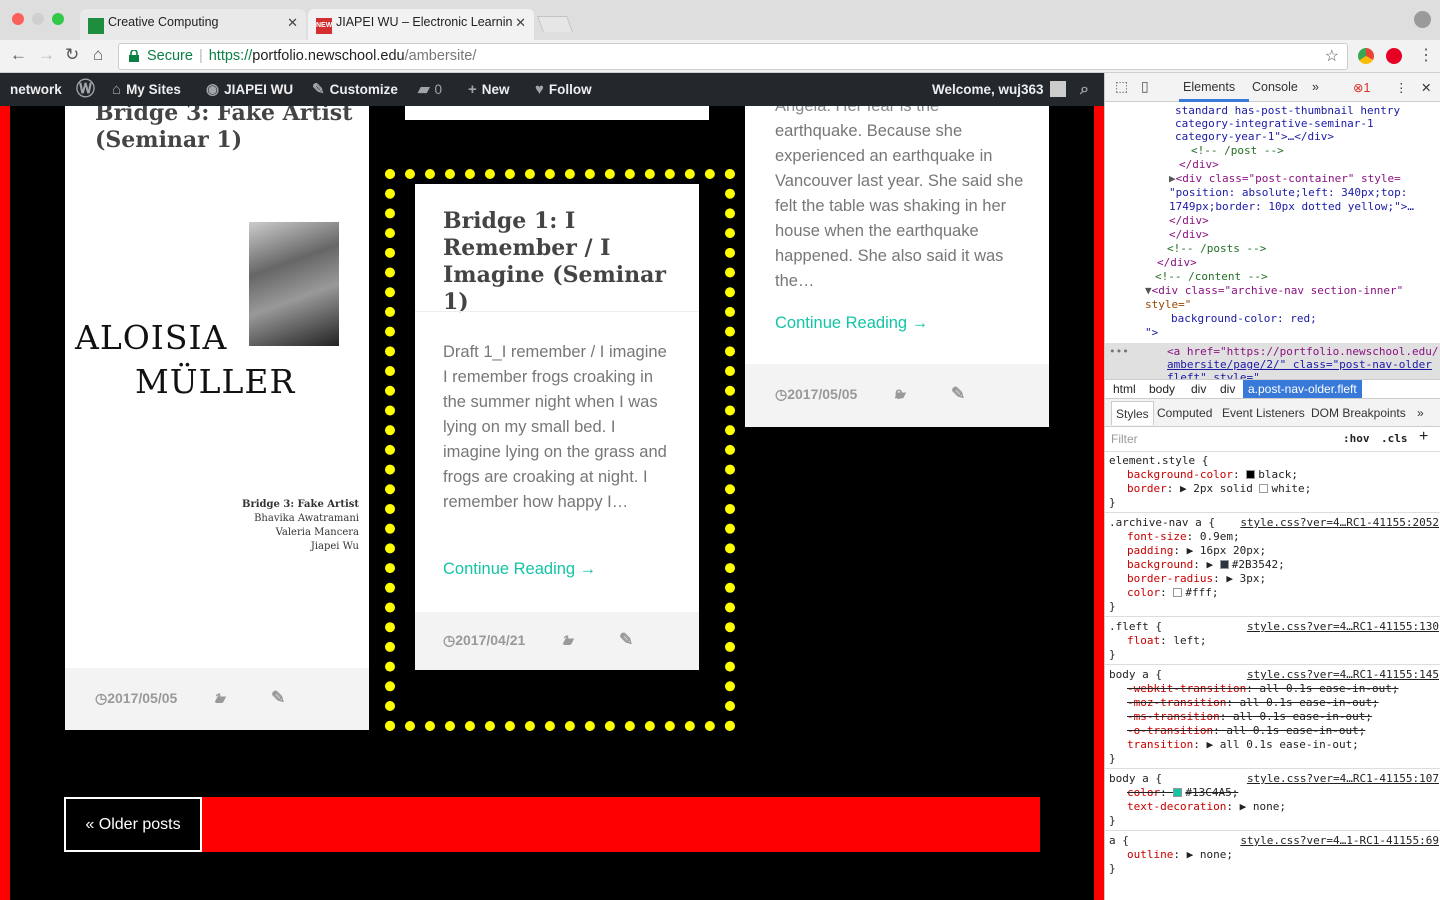 The height and width of the screenshot is (900, 1440). Describe the element at coordinates (1332, 56) in the screenshot. I see `bookmark-star-icon: ☆` at that location.